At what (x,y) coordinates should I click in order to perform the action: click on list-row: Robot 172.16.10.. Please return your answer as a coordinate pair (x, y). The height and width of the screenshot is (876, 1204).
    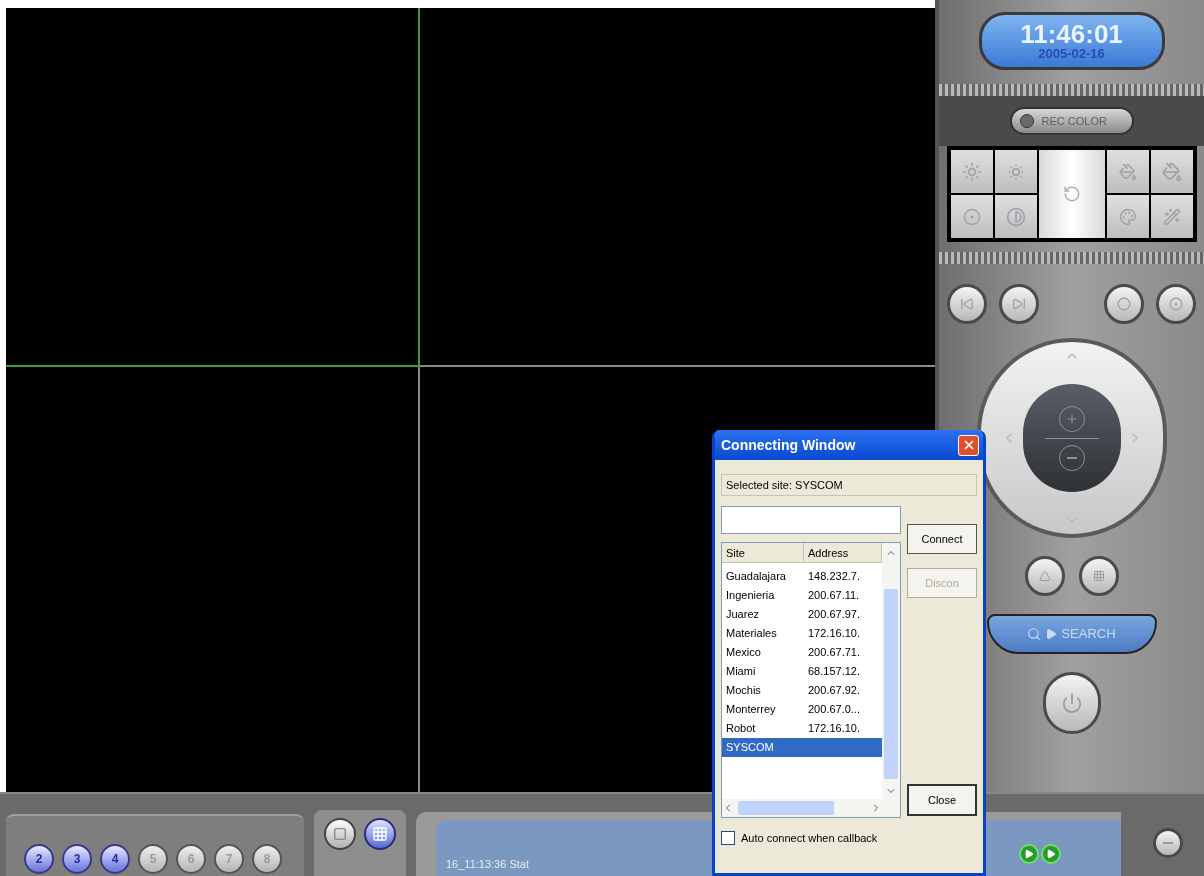
    Looking at the image, I should click on (802, 728).